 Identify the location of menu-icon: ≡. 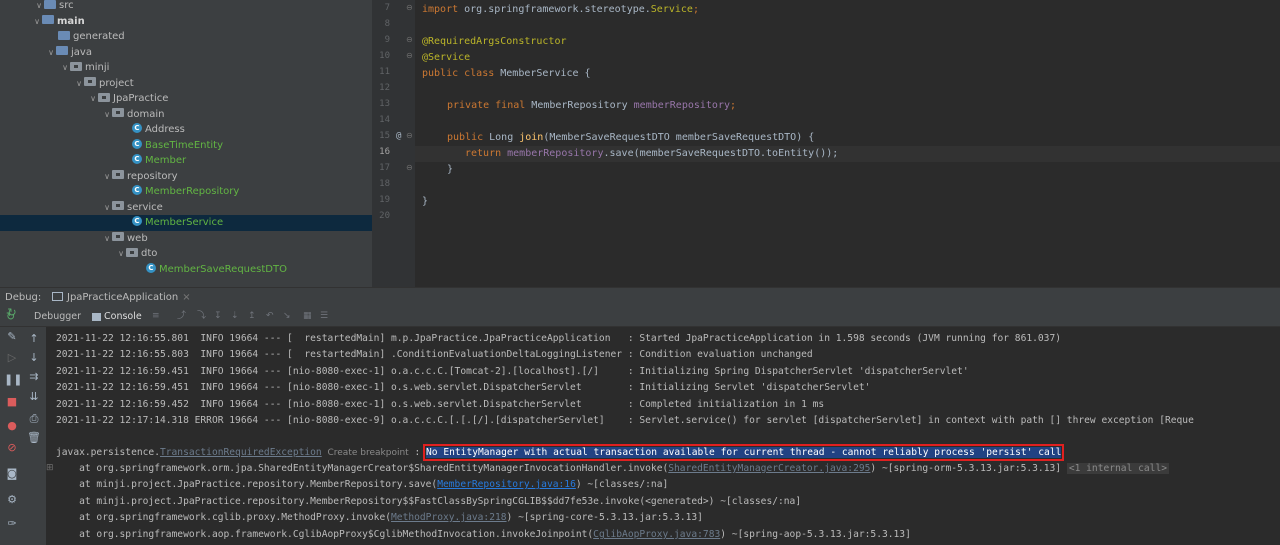
(156, 316).